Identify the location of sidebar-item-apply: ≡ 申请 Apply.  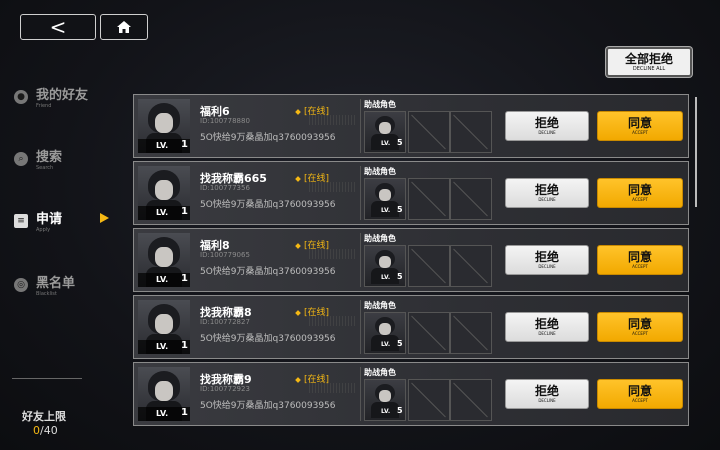
(38, 222).